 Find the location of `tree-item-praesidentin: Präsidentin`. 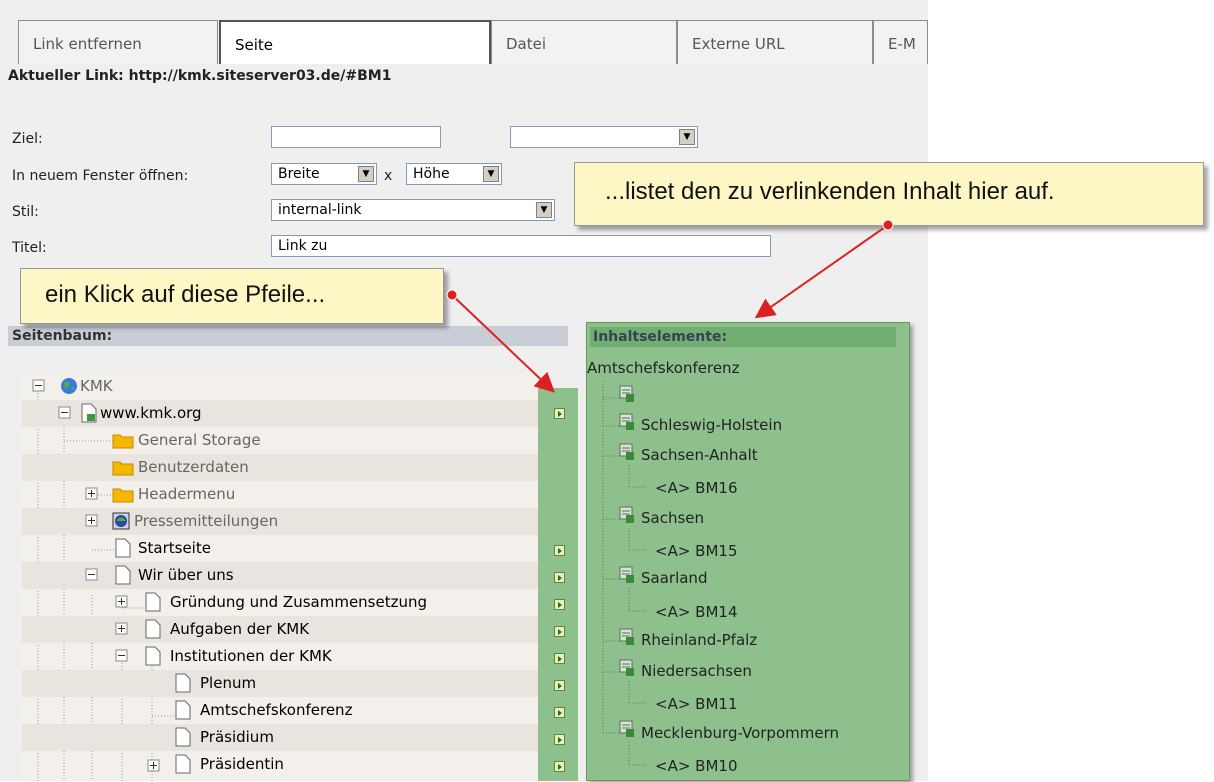

tree-item-praesidentin: Präsidentin is located at coordinates (280, 764).